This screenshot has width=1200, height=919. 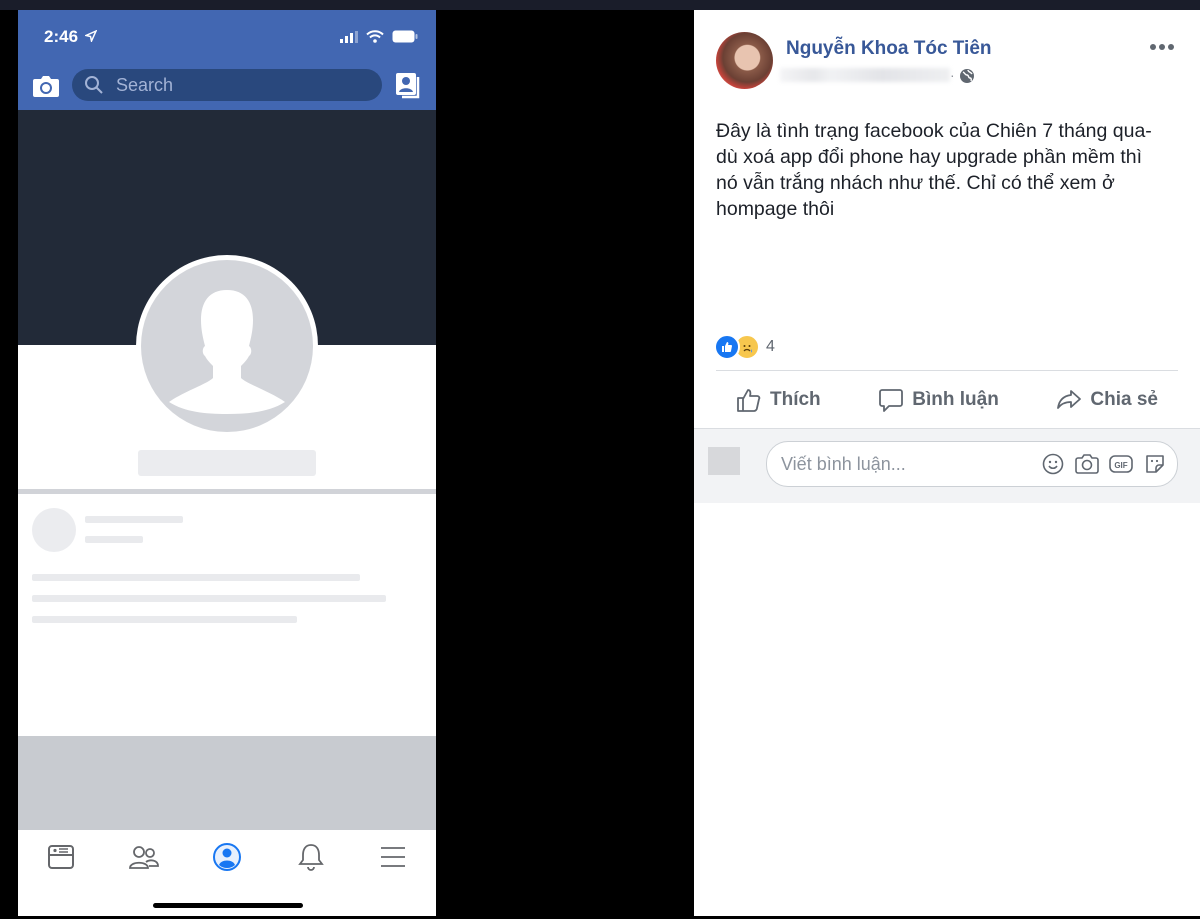 I want to click on post-time-placeholder, so click(x=114, y=539).